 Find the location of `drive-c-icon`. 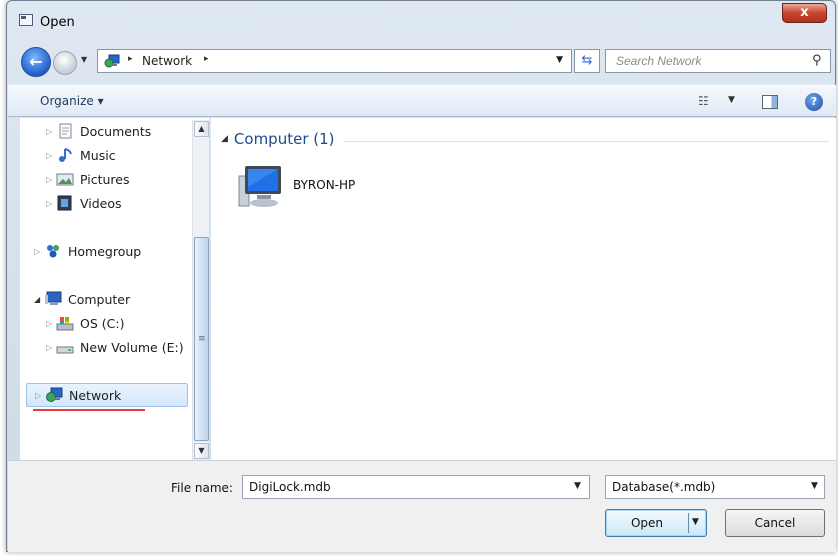

drive-c-icon is located at coordinates (65, 324).